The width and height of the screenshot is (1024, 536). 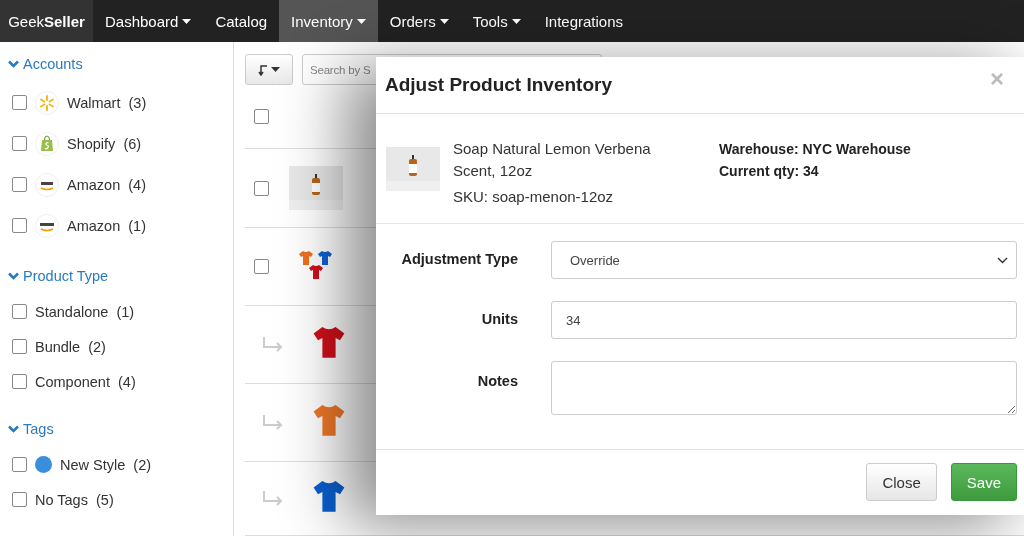 What do you see at coordinates (784, 320) in the screenshot?
I see `input-field: 34` at bounding box center [784, 320].